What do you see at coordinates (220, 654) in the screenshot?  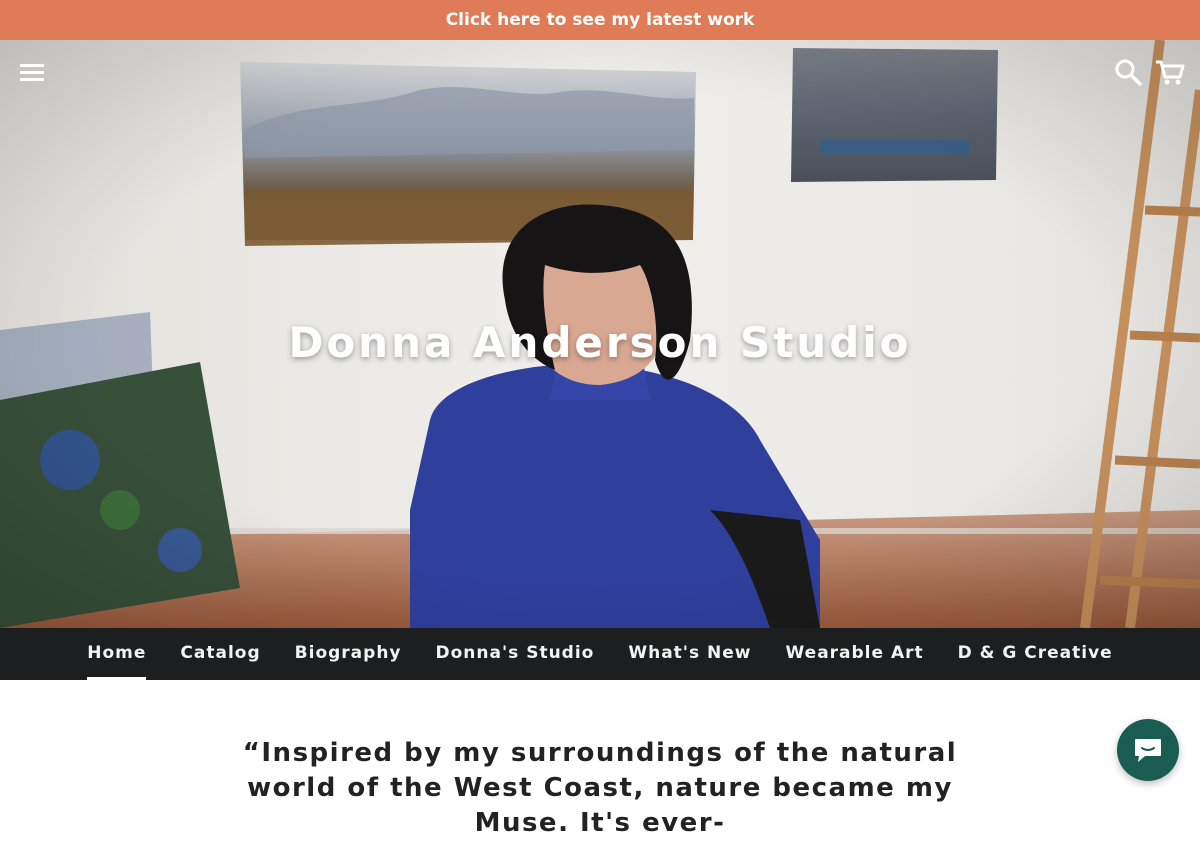 I see `nav-item-catalog: Catalog` at bounding box center [220, 654].